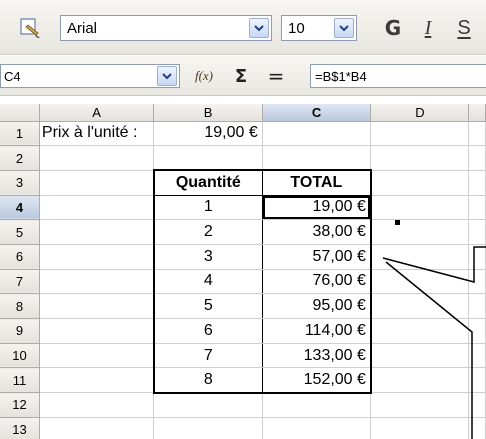  I want to click on cell-c12, so click(317, 405).